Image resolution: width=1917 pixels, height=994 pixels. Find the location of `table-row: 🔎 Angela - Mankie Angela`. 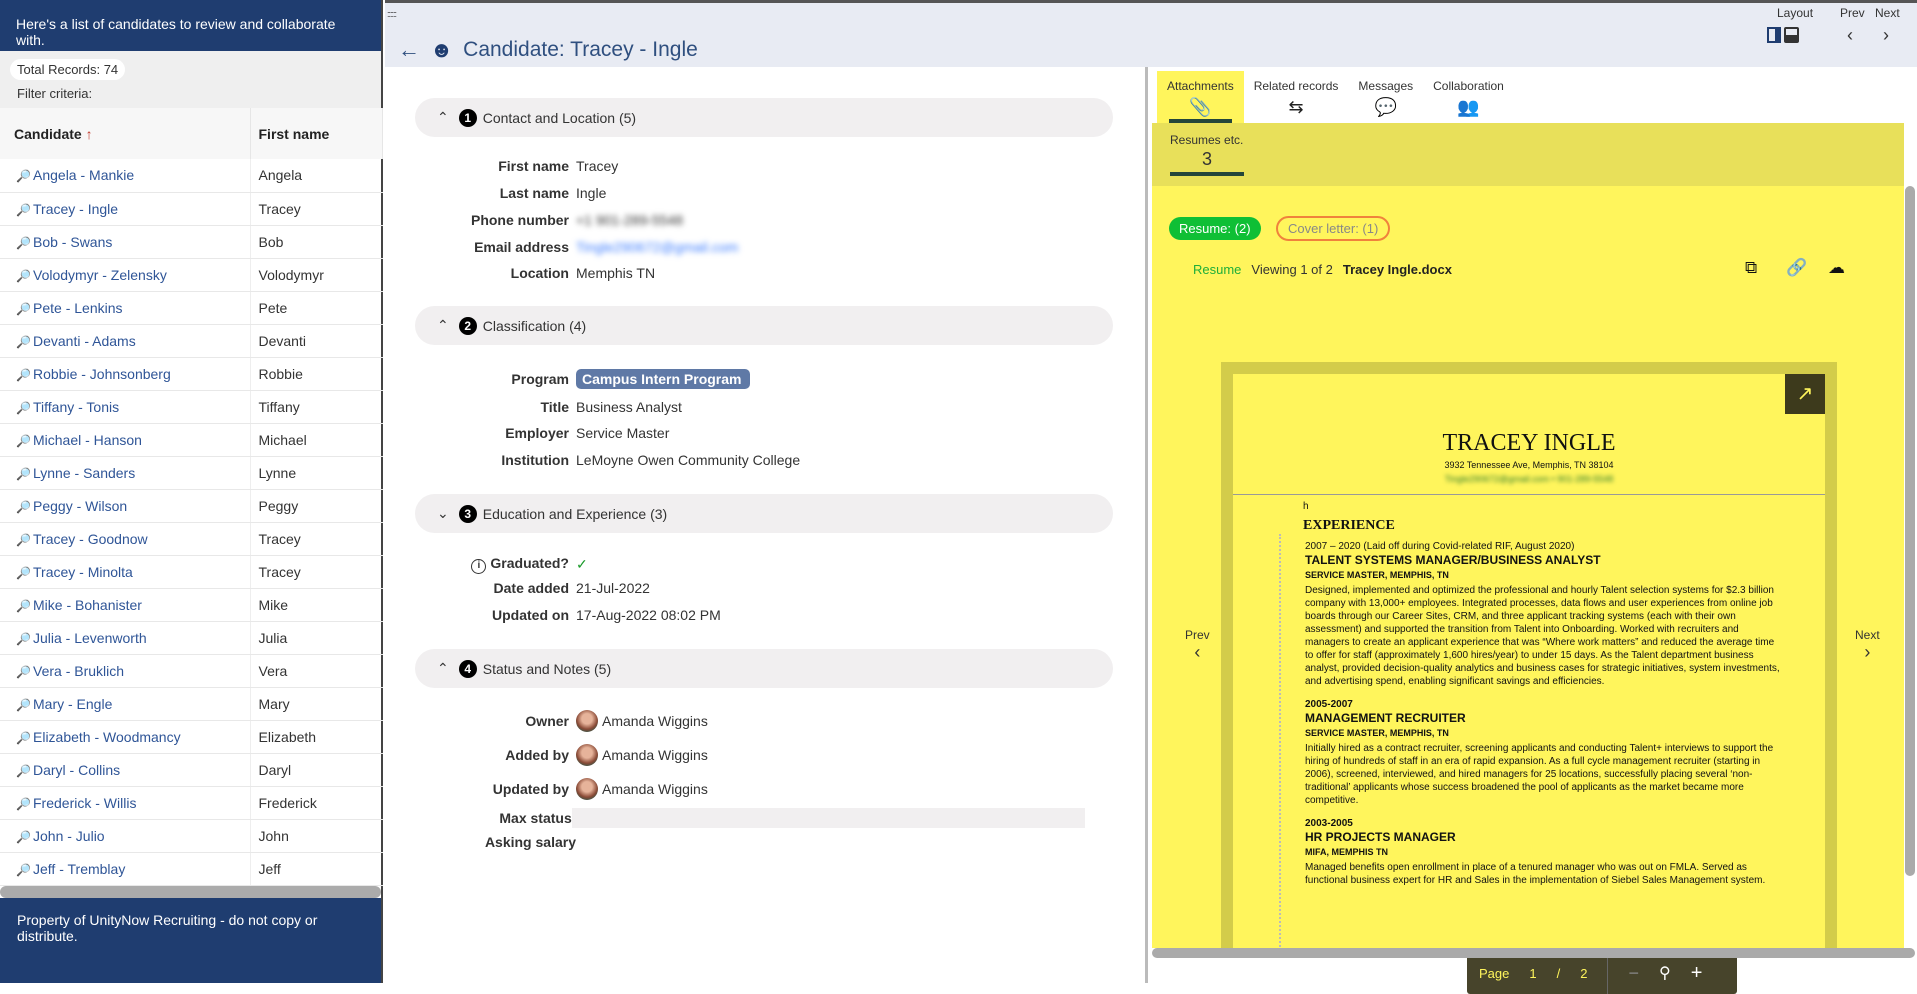

table-row: 🔎 Angela - Mankie Angela is located at coordinates (191, 176).